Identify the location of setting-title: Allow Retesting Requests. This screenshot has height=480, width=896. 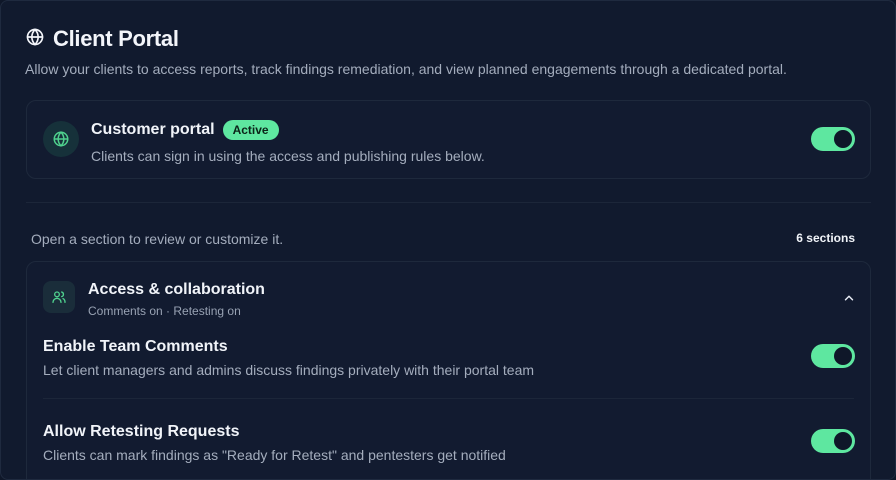
(141, 431).